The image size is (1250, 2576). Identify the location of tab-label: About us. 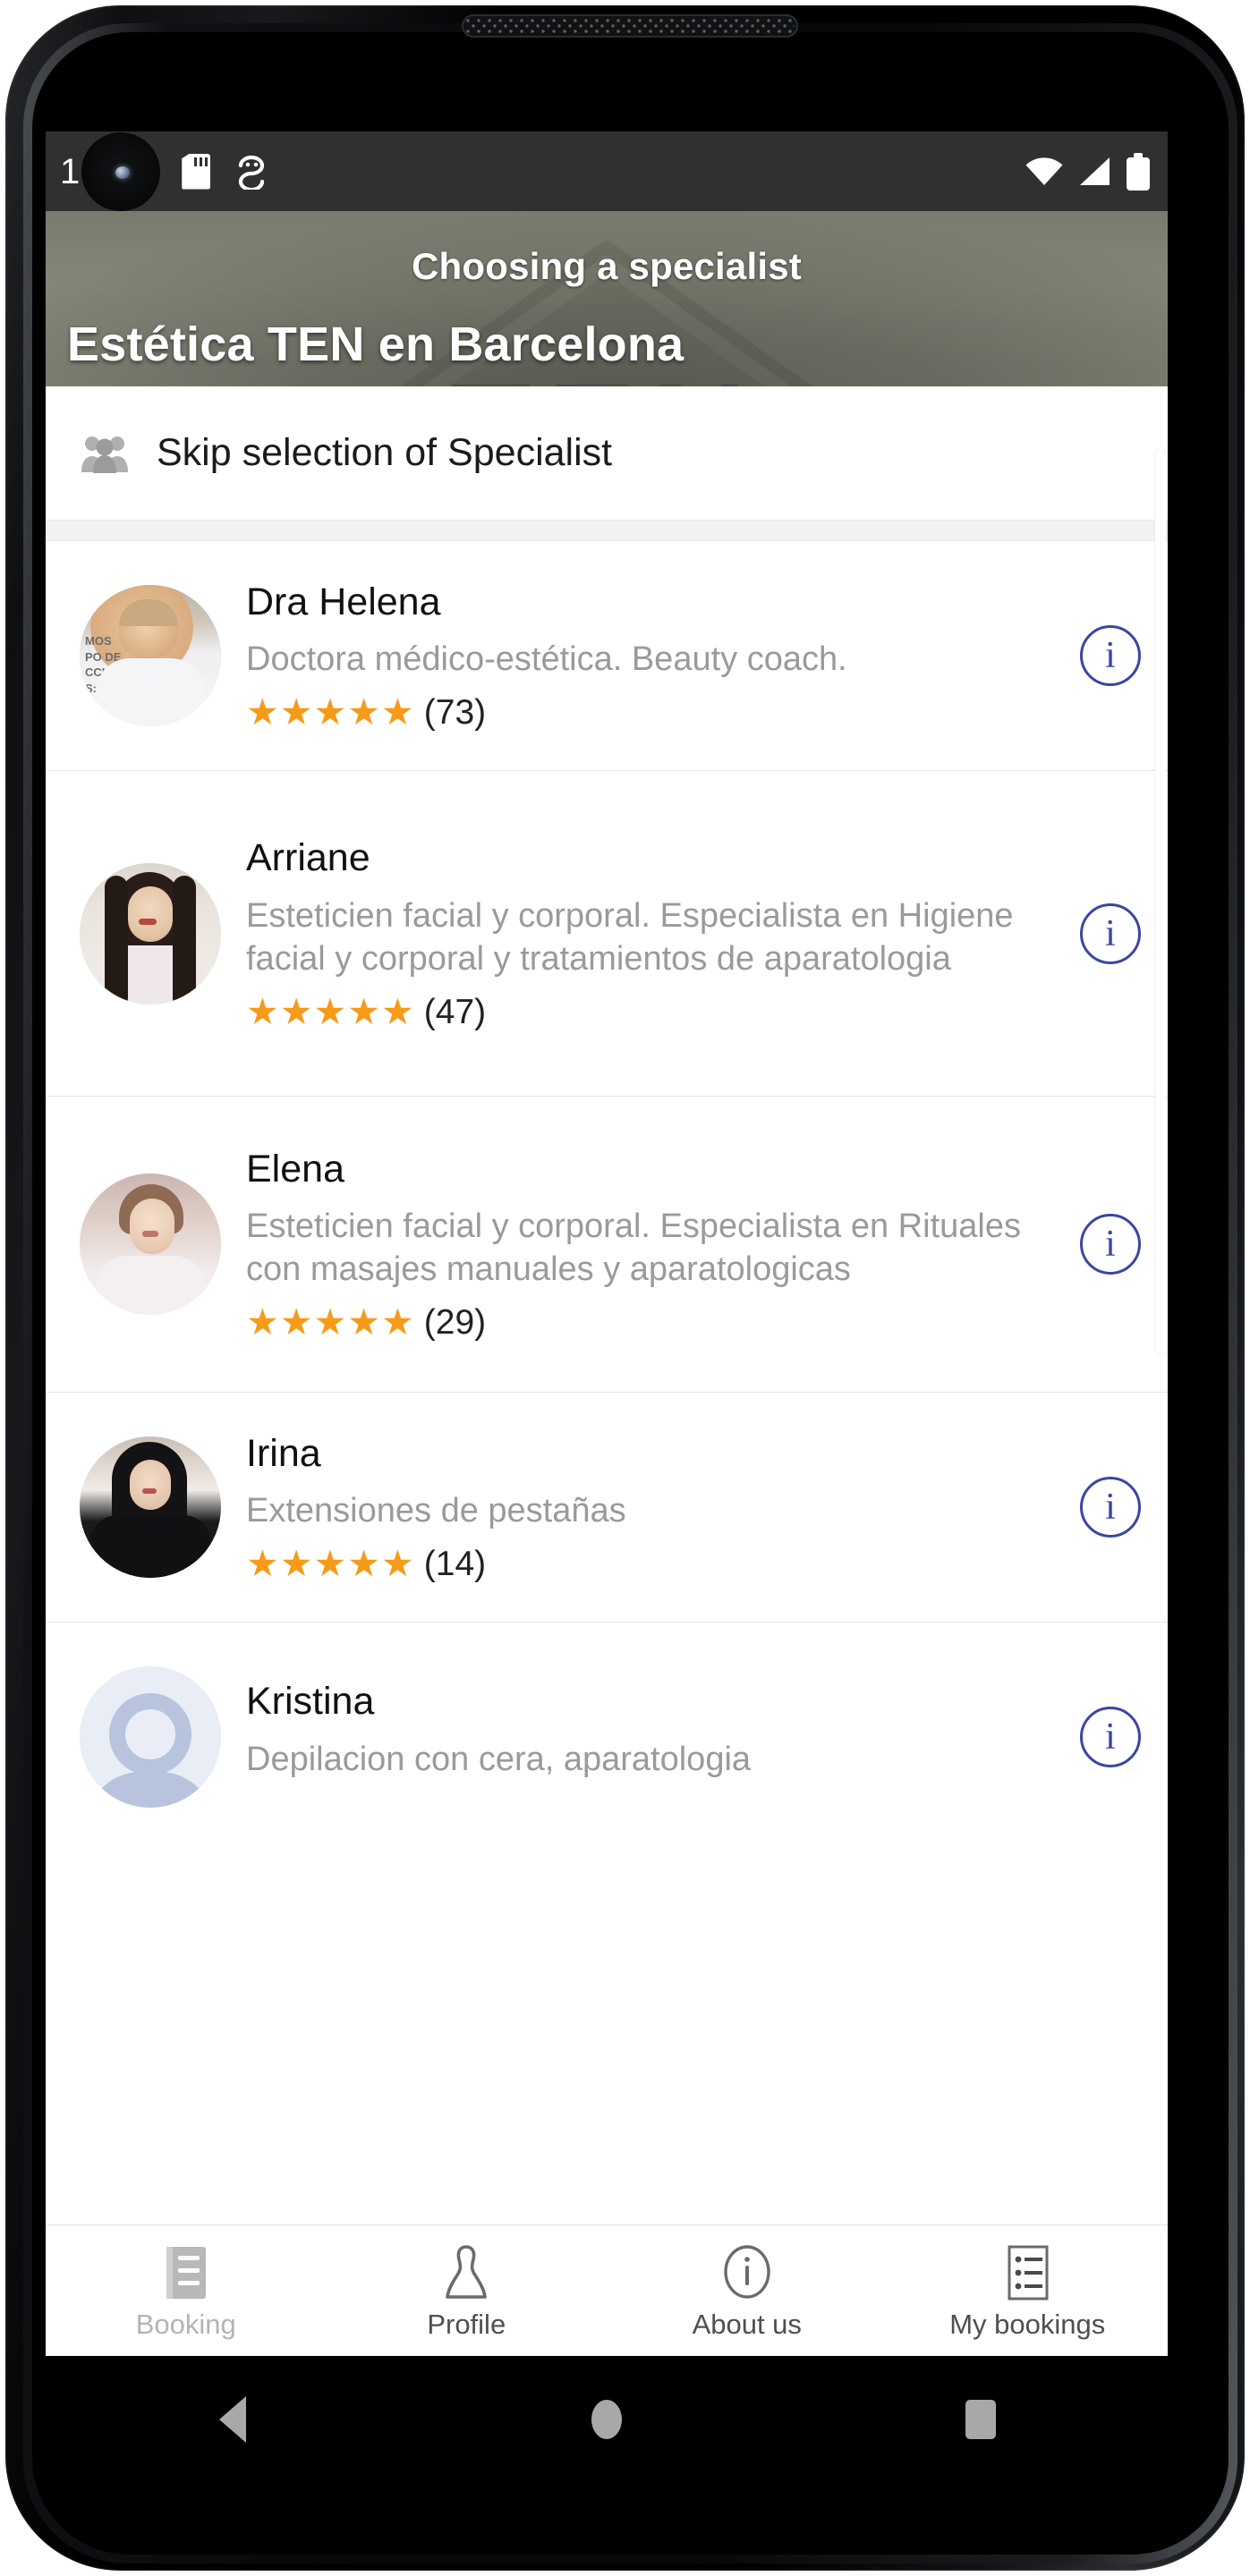
(747, 2324).